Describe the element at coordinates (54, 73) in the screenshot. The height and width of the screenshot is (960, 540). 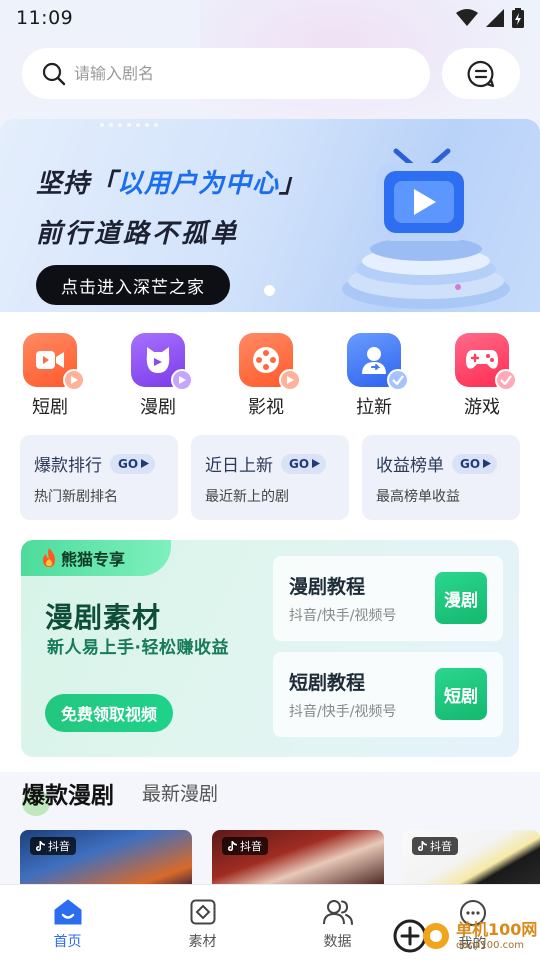
I see `search-icon` at that location.